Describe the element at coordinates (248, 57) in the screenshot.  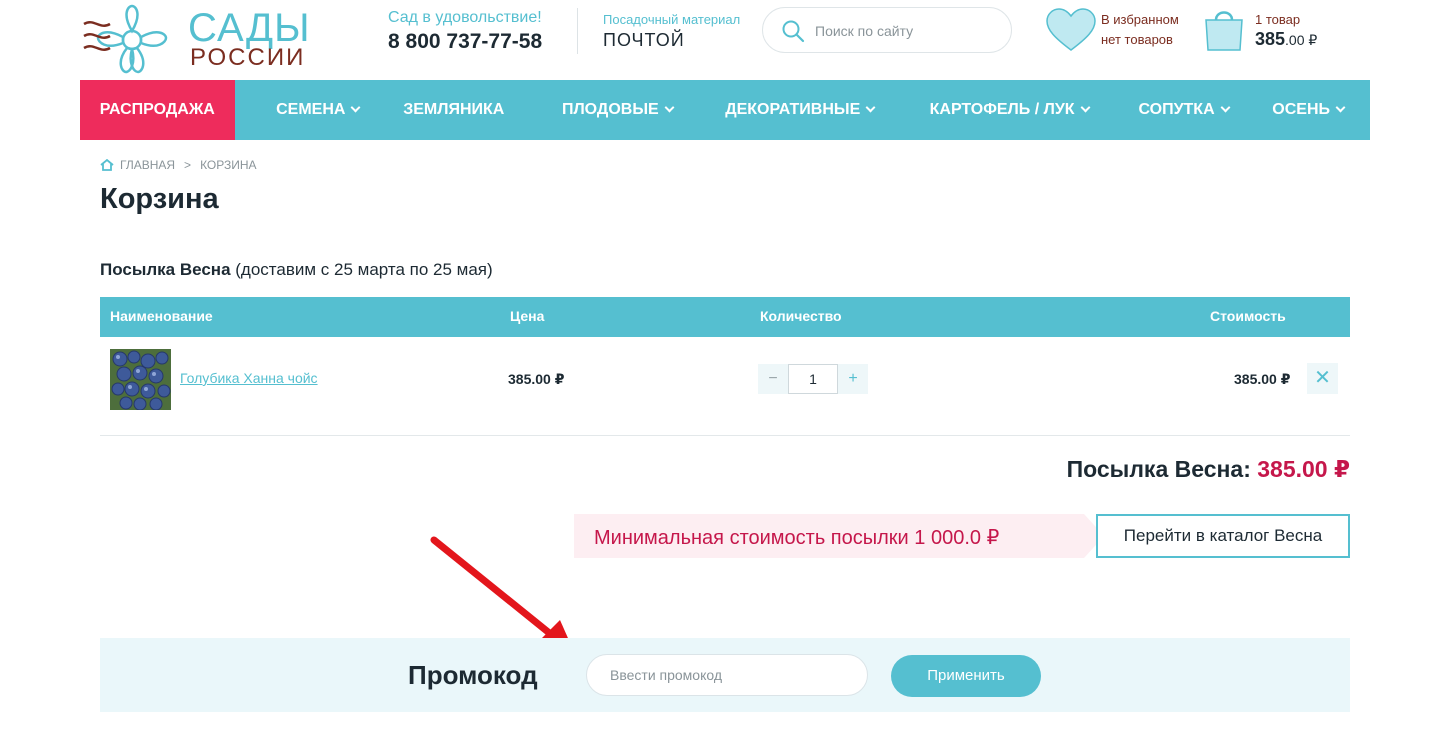
I see `logo-text-bottom: РОССИИ` at that location.